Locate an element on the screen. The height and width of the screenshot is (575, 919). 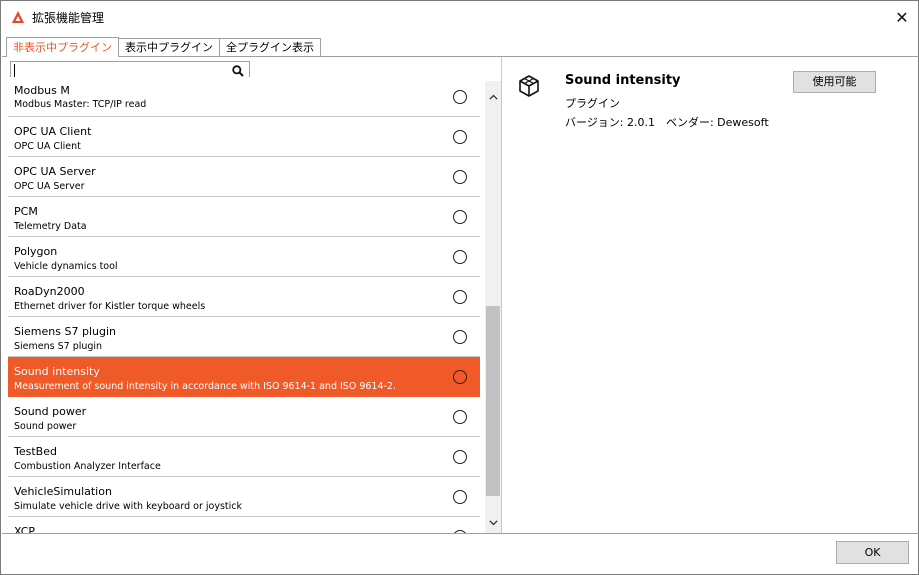
tab-bar: 非表示中プラグイン 表示中プラグイン 全プラグイン表示 is located at coordinates (163, 47).